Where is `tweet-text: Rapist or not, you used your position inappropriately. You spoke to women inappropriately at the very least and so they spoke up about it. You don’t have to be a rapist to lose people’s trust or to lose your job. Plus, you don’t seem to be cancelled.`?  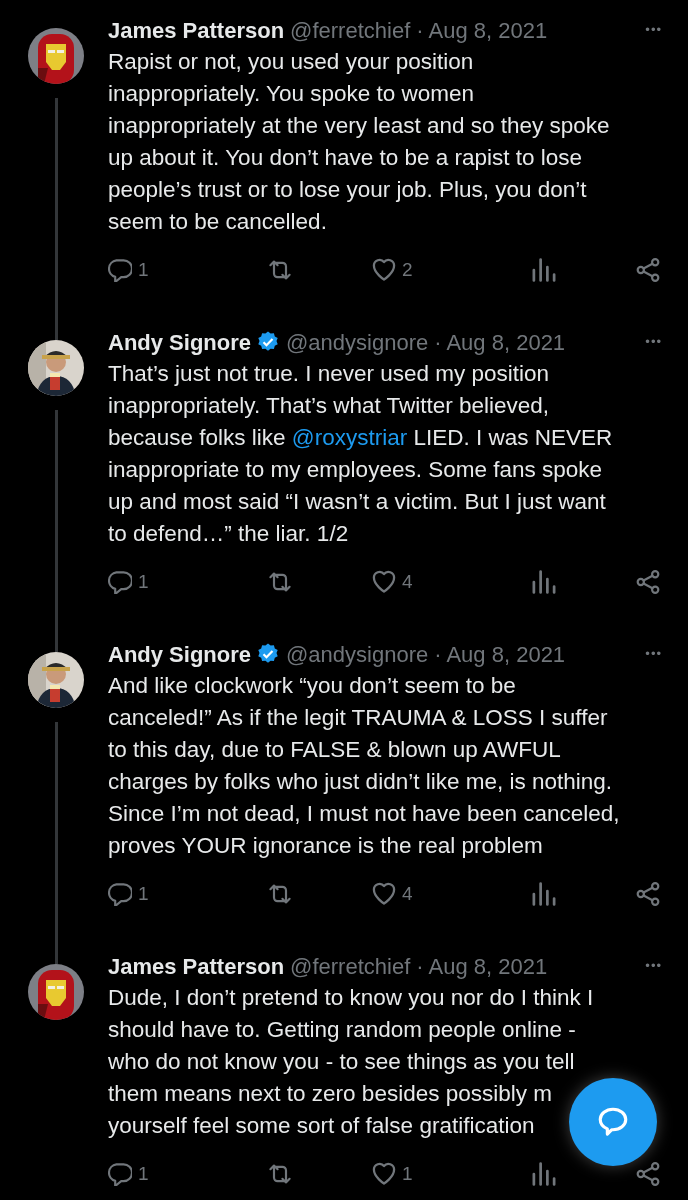
tweet-text: Rapist or not, you used your position inappropriately. You spoke to women inappropriately at the very least and so they spoke up about it. You don’t have to be a rapist to lose people’s trust or to lose your job. Plus, you don’t seem to be cancelled. is located at coordinates (359, 142).